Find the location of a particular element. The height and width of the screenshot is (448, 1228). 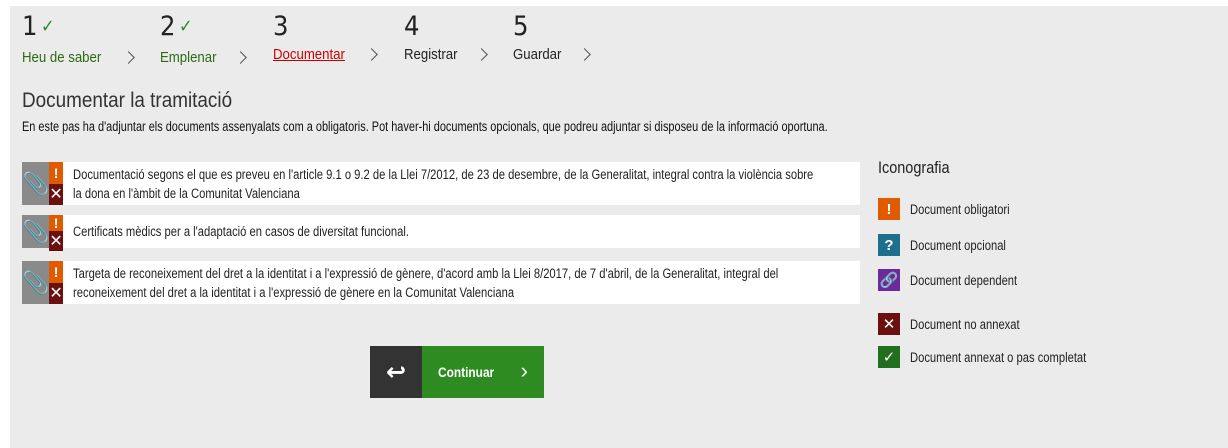

legend-item: ! Document obligatori is located at coordinates (954, 209).